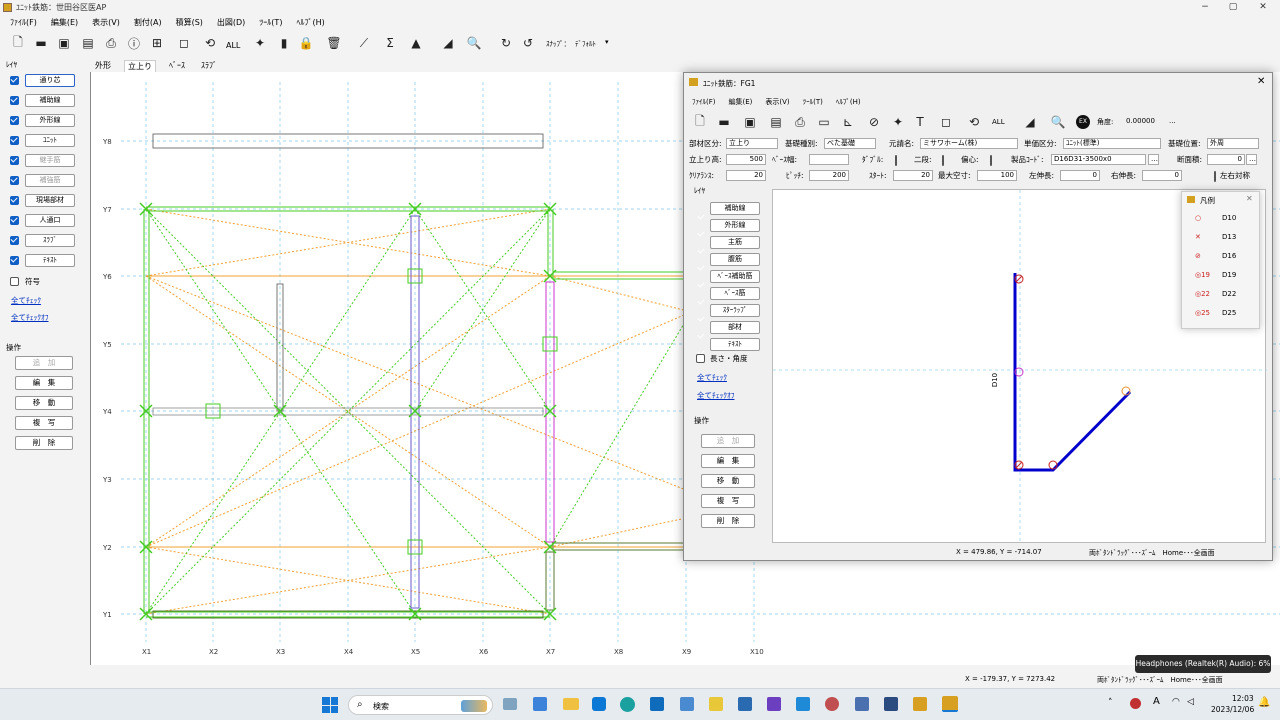  What do you see at coordinates (913, 175) in the screenshot?
I see `start-input: 20` at bounding box center [913, 175].